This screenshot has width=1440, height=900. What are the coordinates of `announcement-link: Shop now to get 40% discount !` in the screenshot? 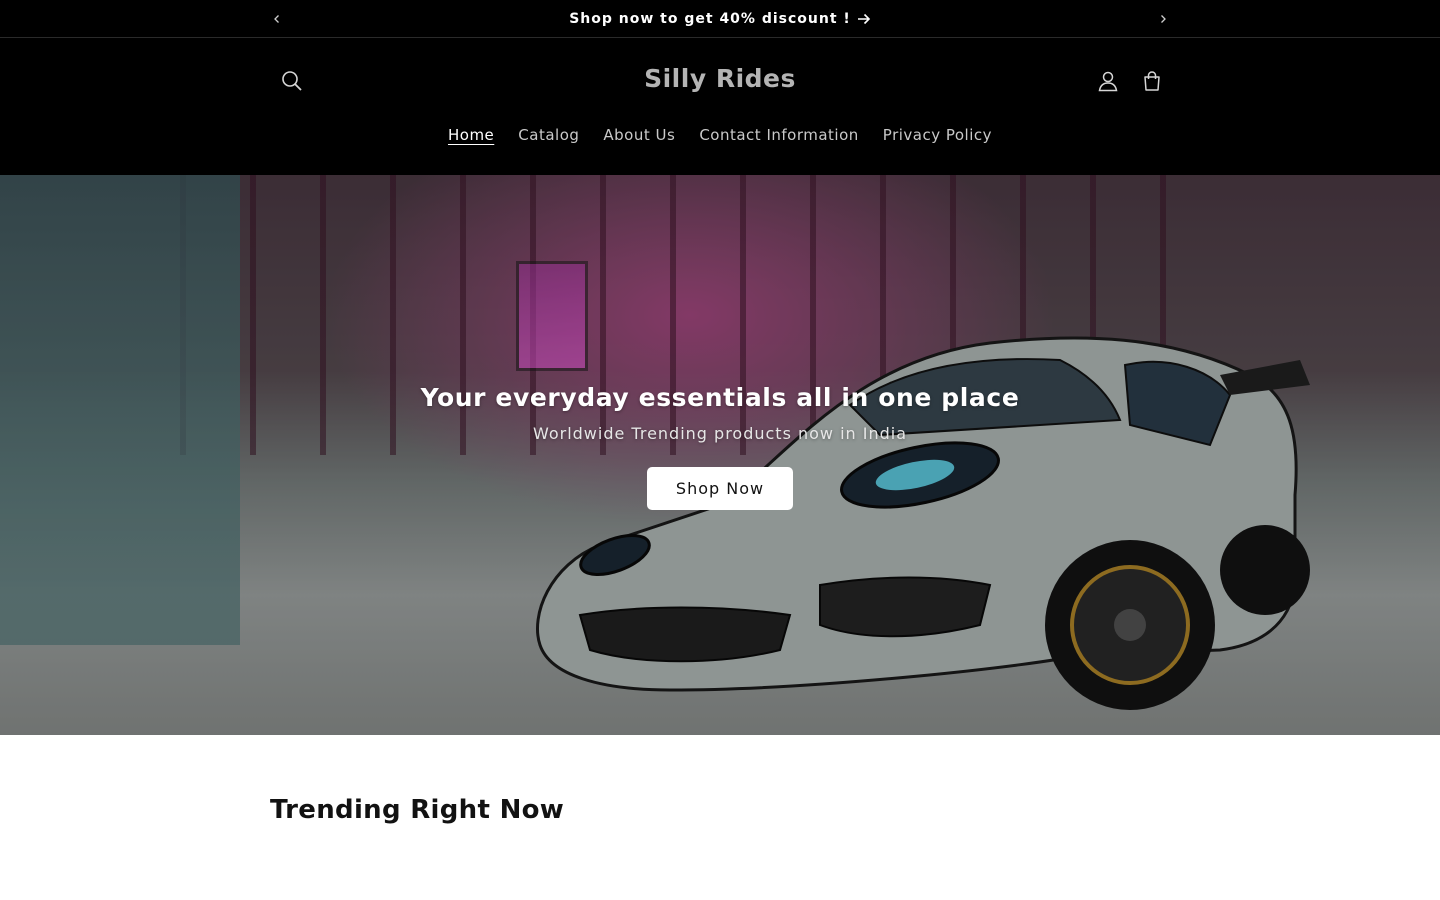 It's located at (720, 19).